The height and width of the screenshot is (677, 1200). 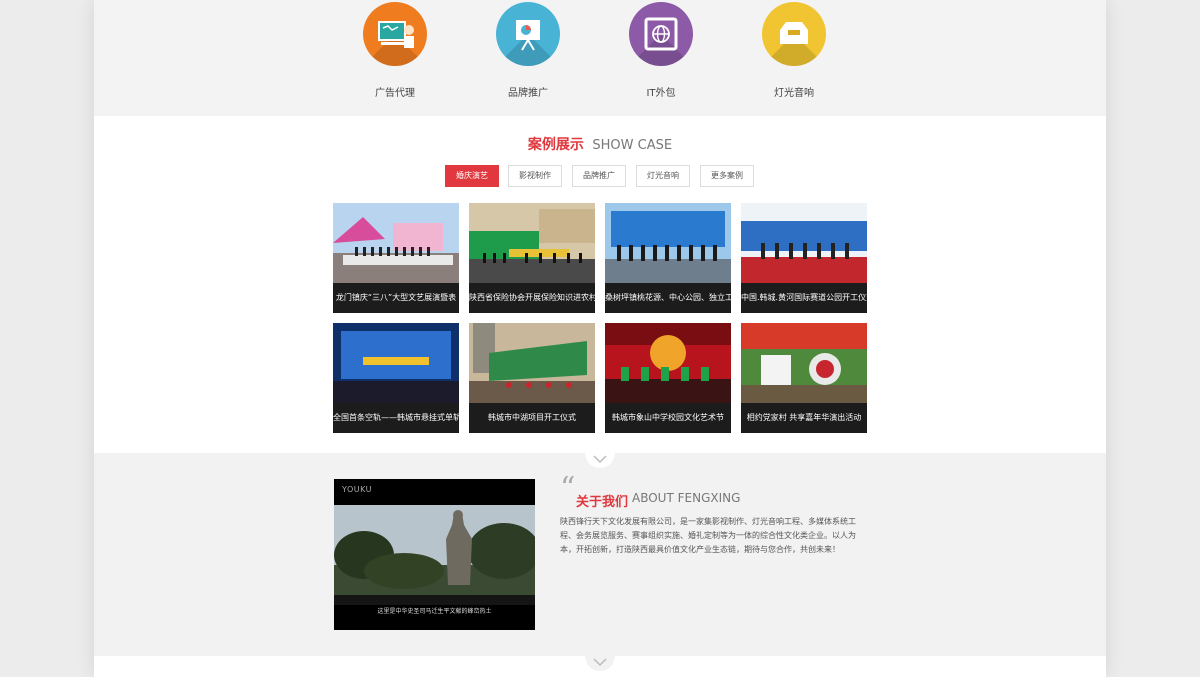 I want to click on next-section-bar, so click(x=600, y=666).